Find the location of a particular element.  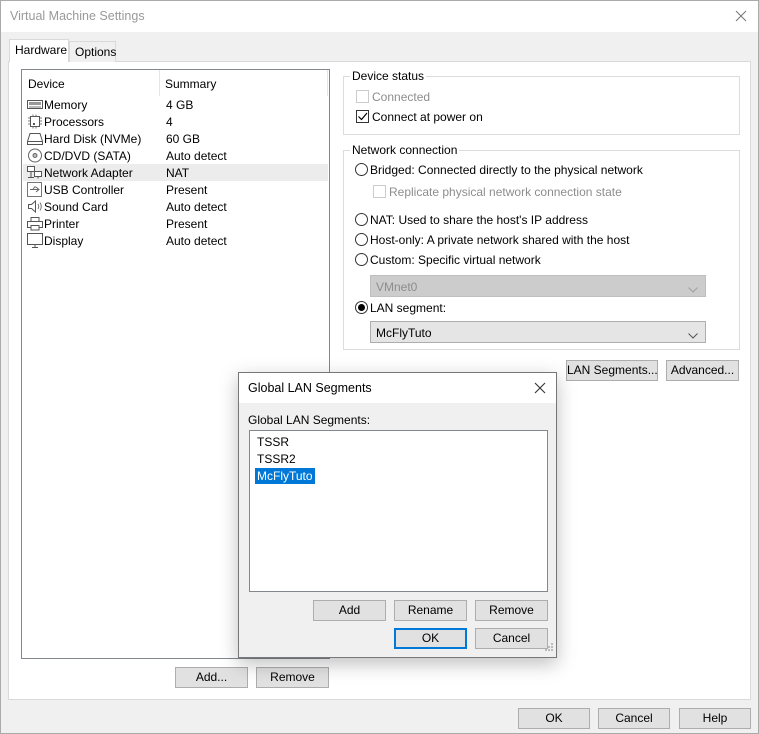

device-row-hard-disk: Hard Disk (NVMe) 60 GB is located at coordinates (175, 138).